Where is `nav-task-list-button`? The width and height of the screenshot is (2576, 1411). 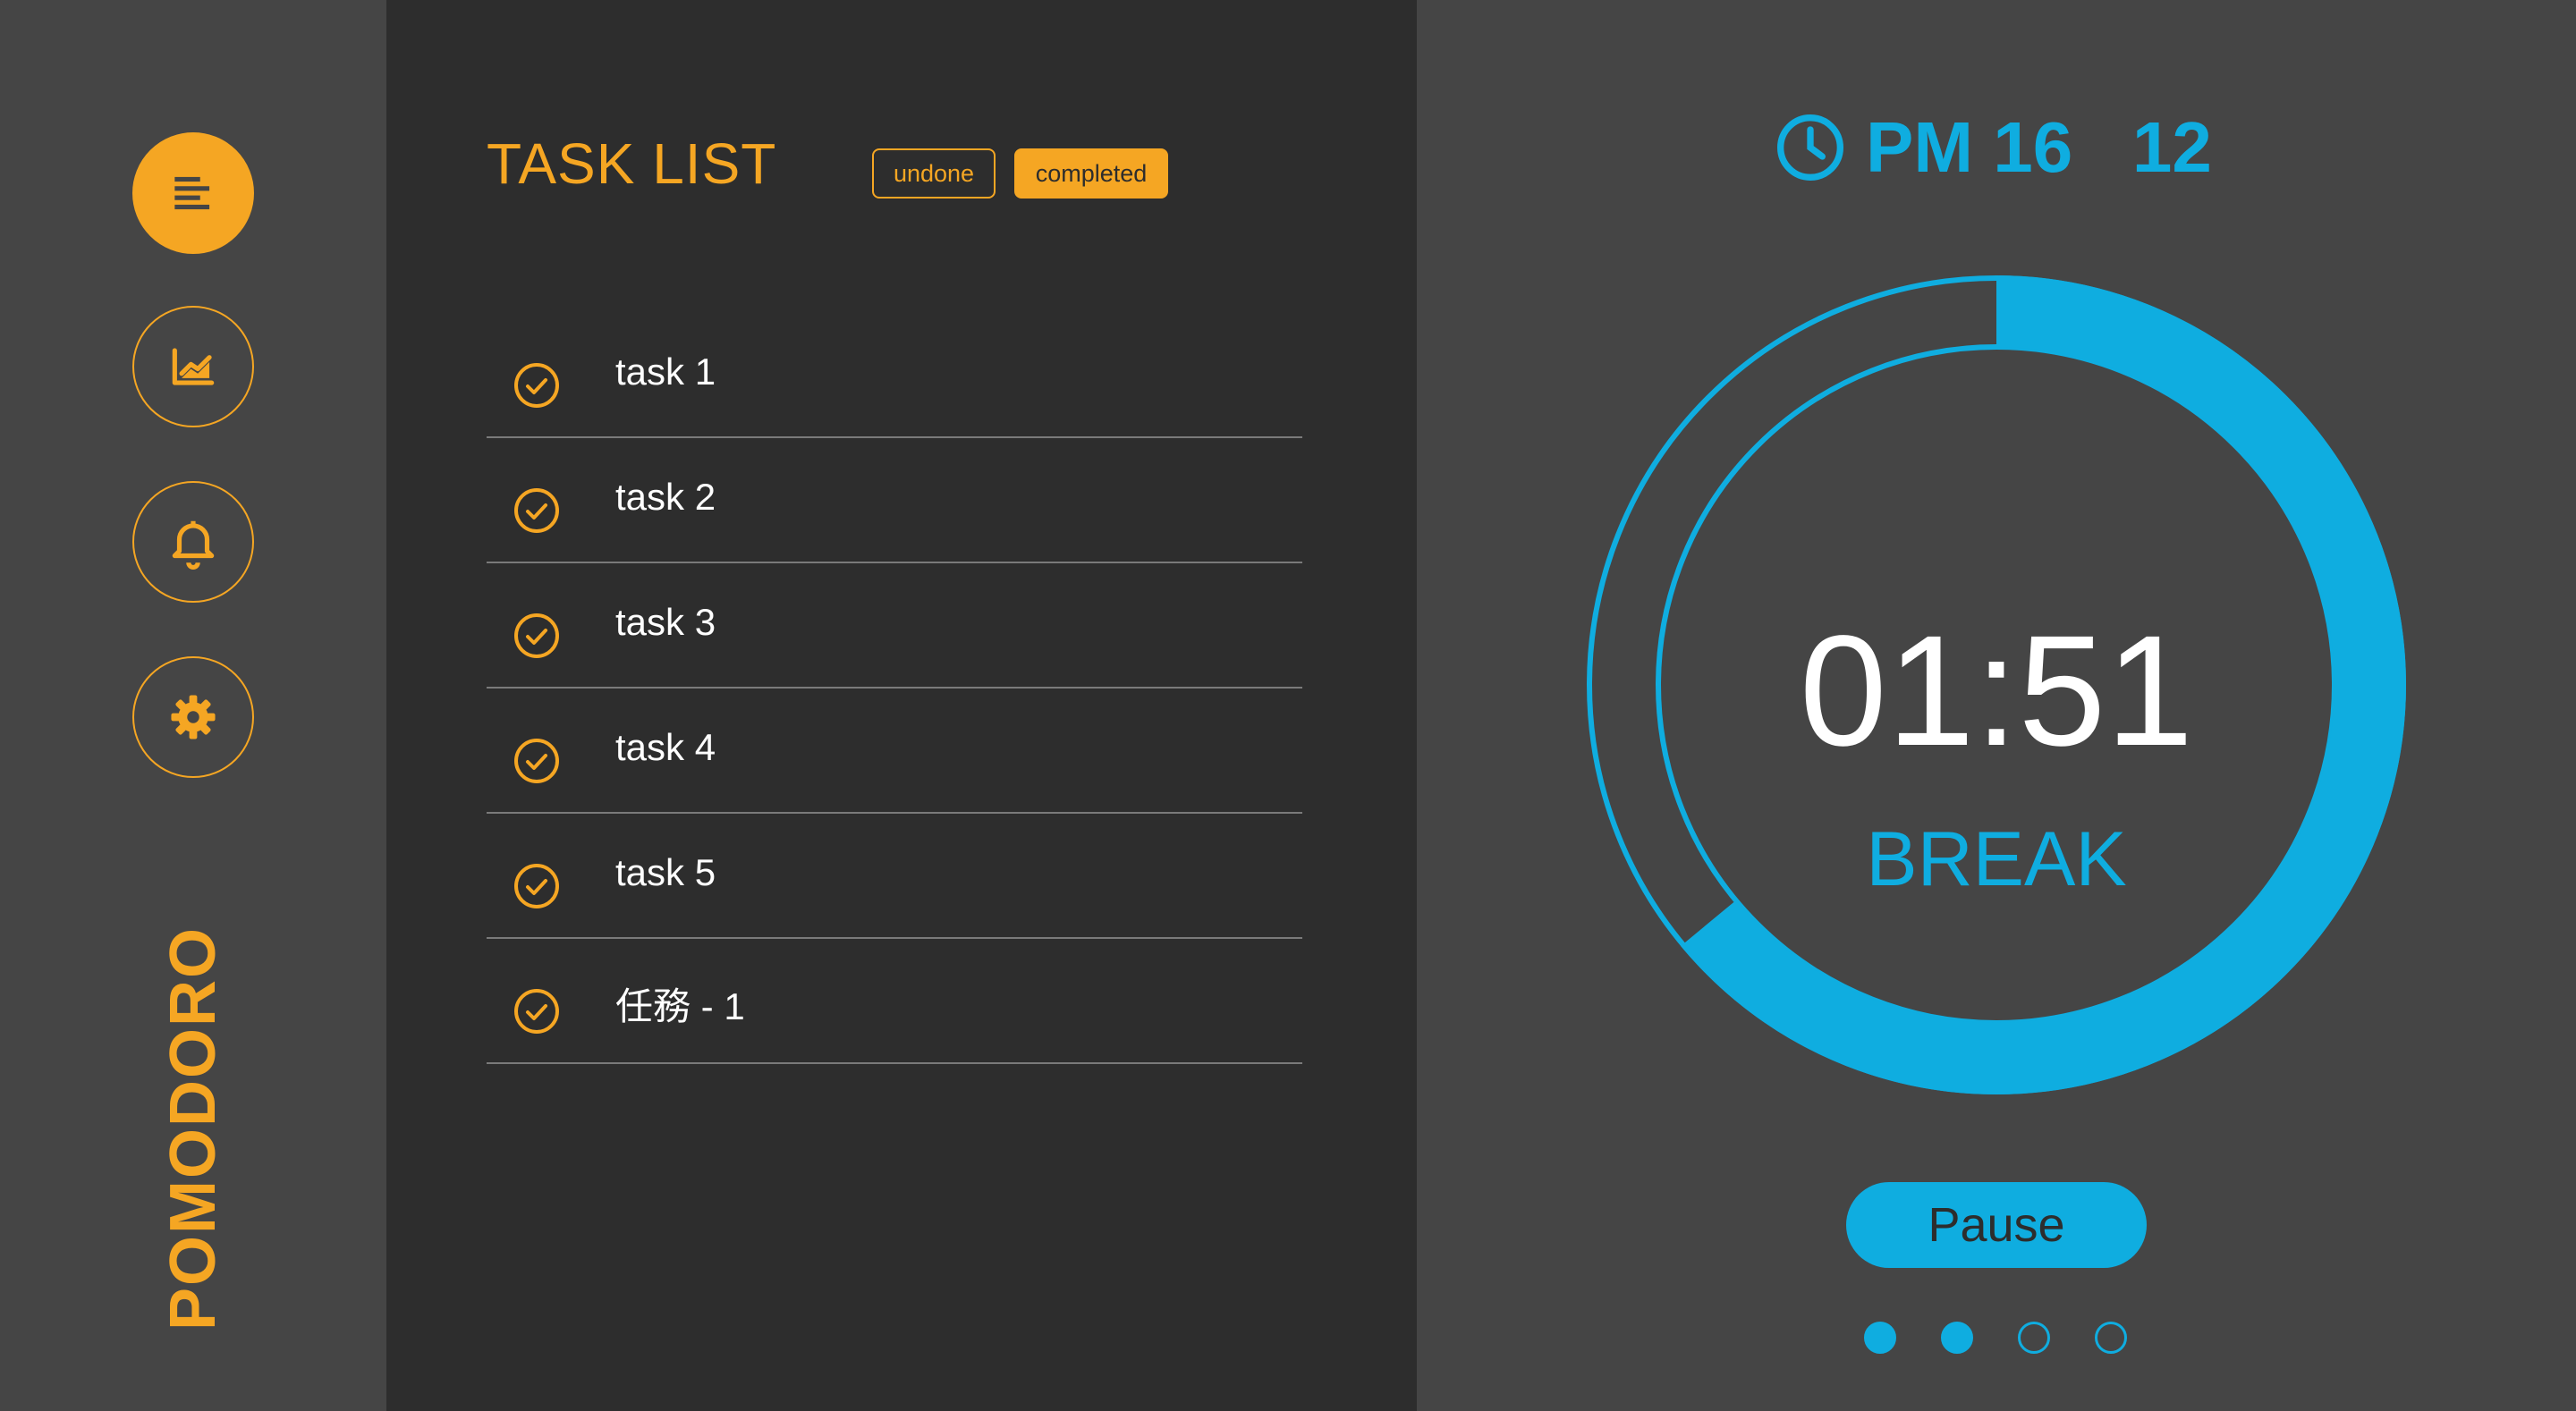 nav-task-list-button is located at coordinates (193, 193).